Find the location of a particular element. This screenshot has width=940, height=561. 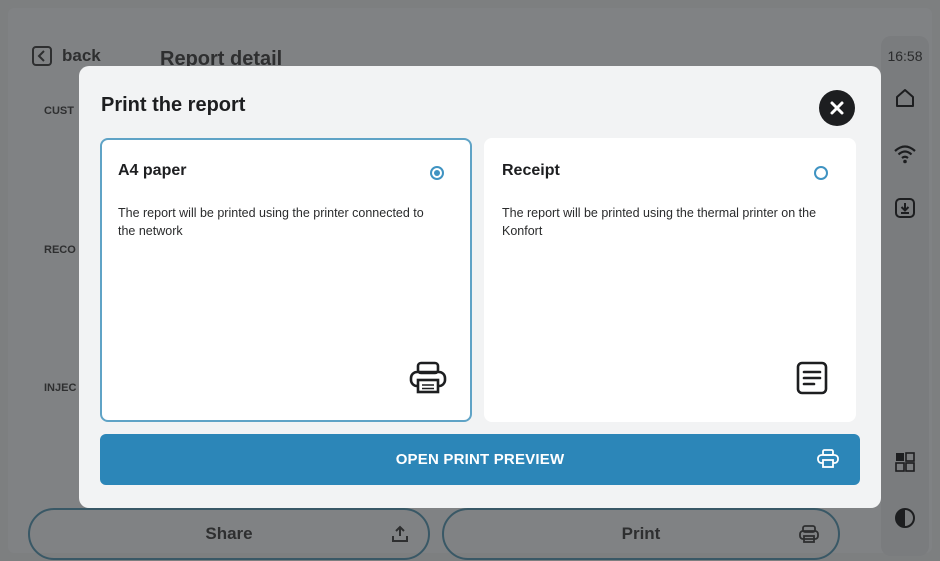

back-nav: back is located at coordinates (66, 56).